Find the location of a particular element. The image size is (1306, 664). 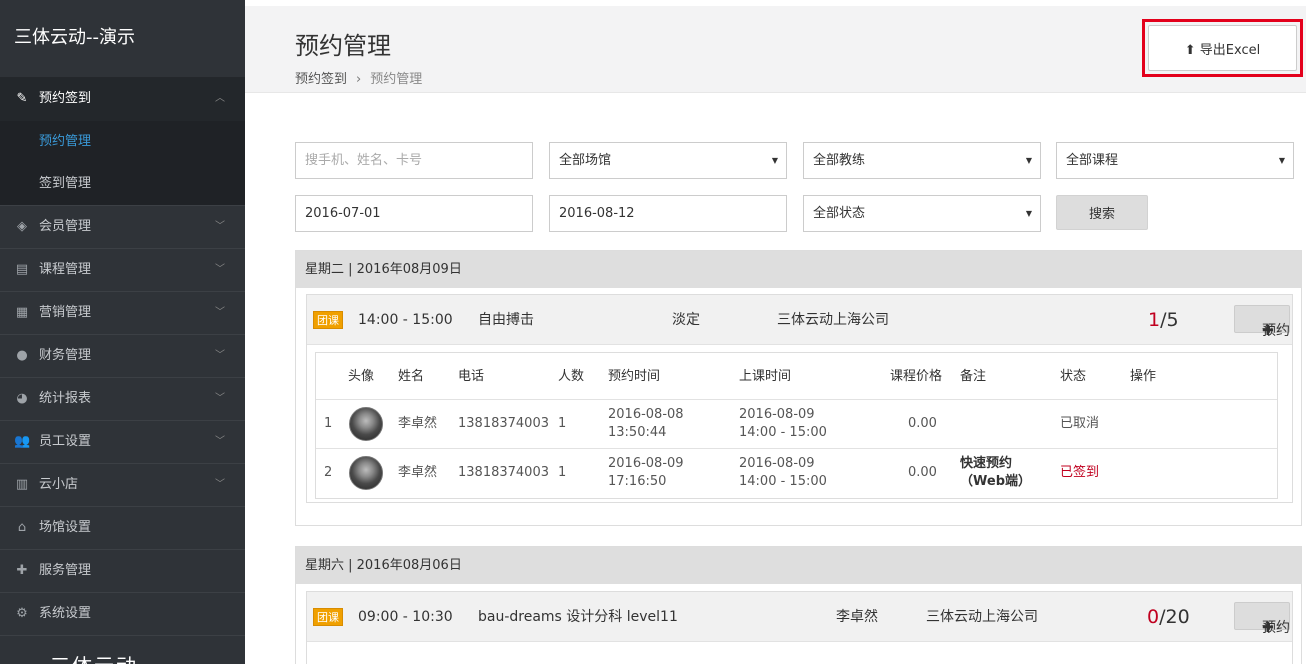

course-type-badge: 团课 is located at coordinates (328, 320).